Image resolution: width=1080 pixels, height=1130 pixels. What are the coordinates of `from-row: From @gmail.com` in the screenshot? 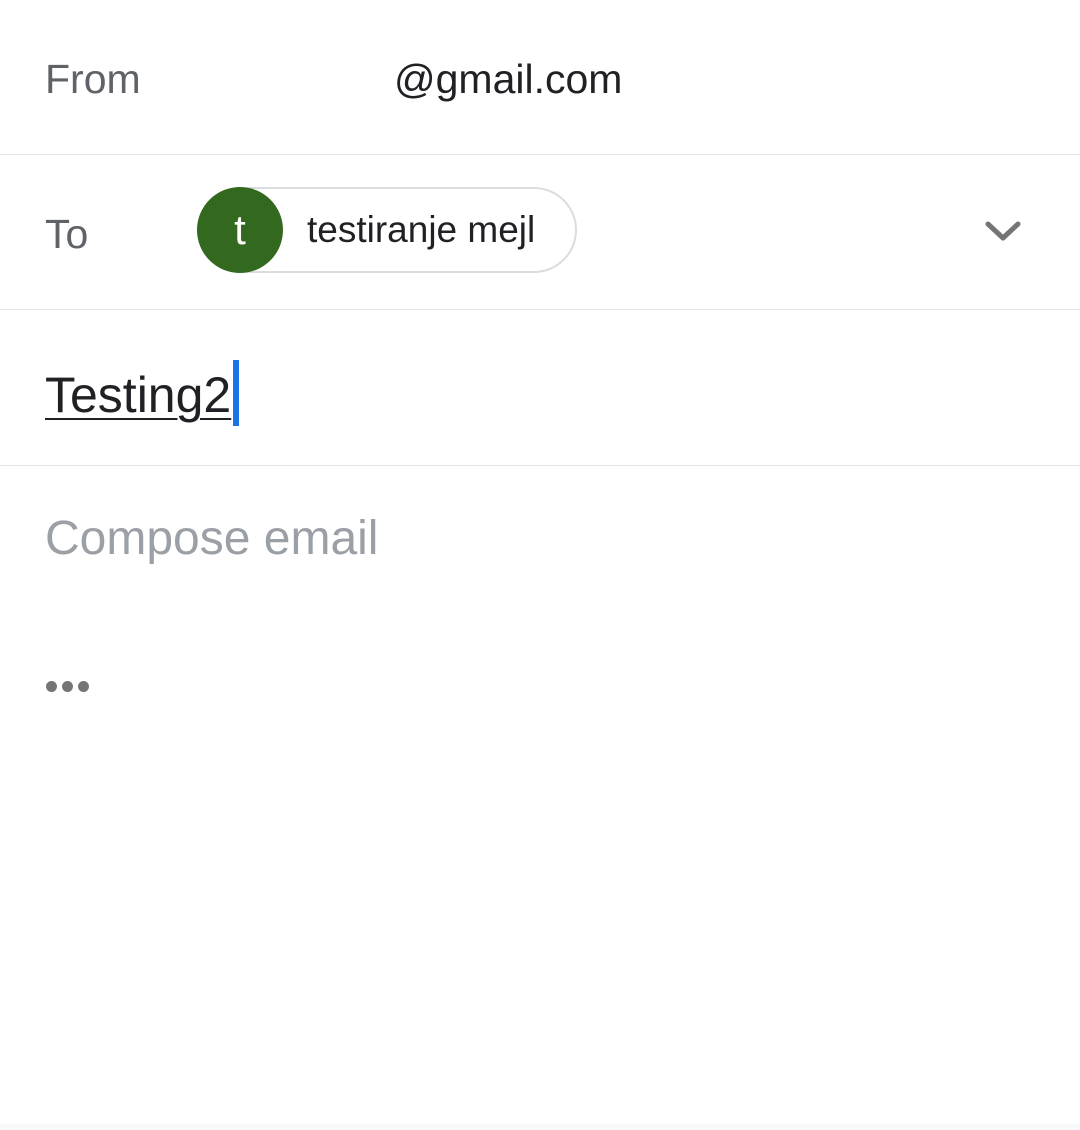 It's located at (540, 77).